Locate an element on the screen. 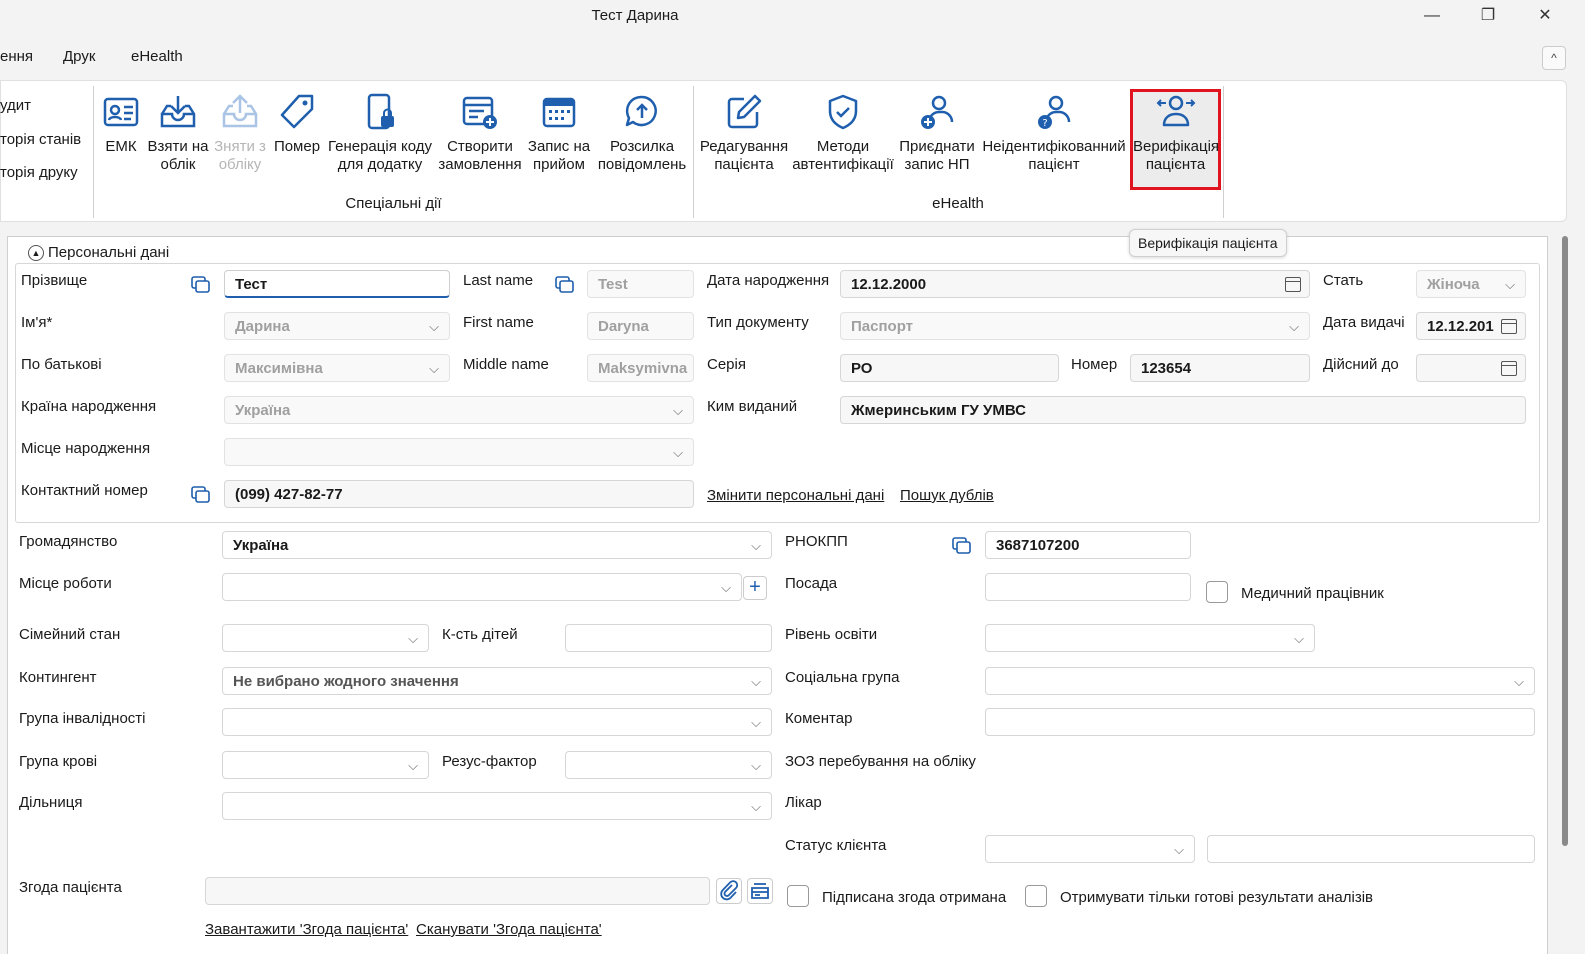  valid-to-input is located at coordinates (1471, 368).